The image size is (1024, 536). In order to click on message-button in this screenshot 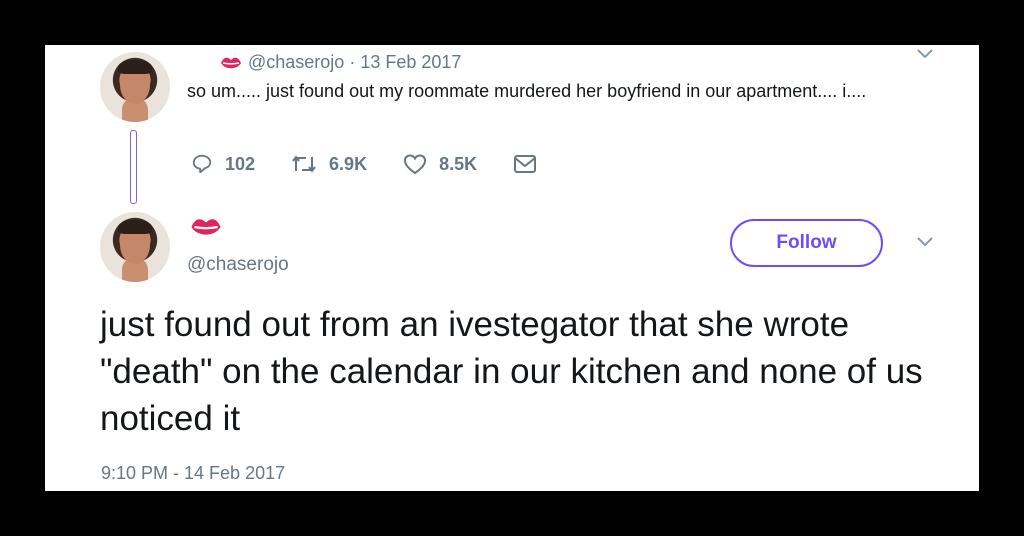, I will do `click(531, 164)`.